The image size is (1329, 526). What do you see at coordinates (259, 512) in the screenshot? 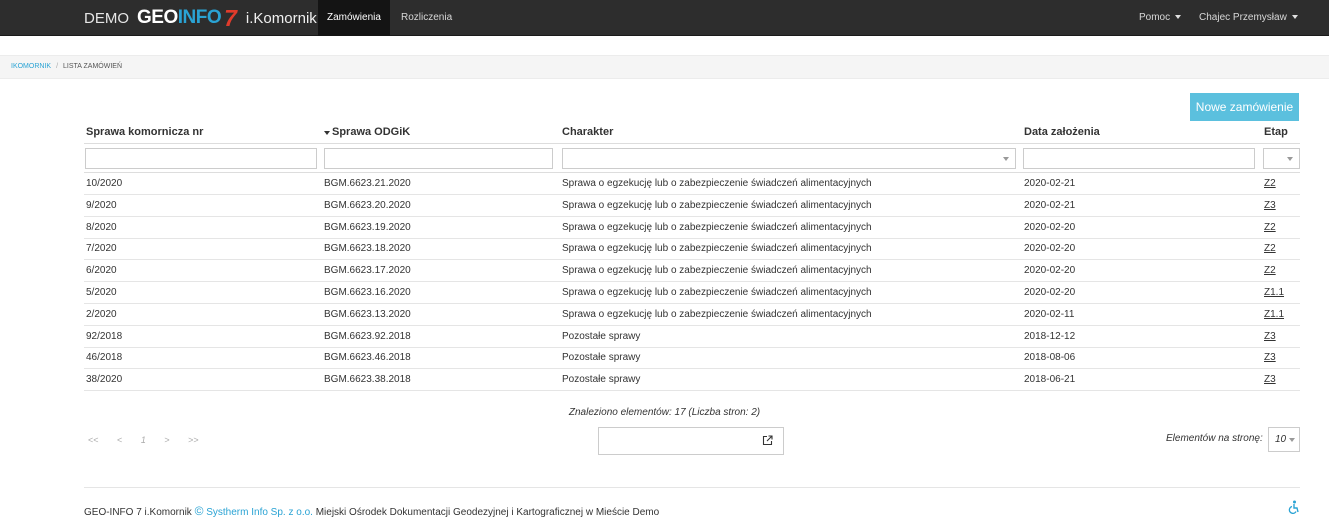
I see `company-link: Systherm Info Sp. z o.o.` at bounding box center [259, 512].